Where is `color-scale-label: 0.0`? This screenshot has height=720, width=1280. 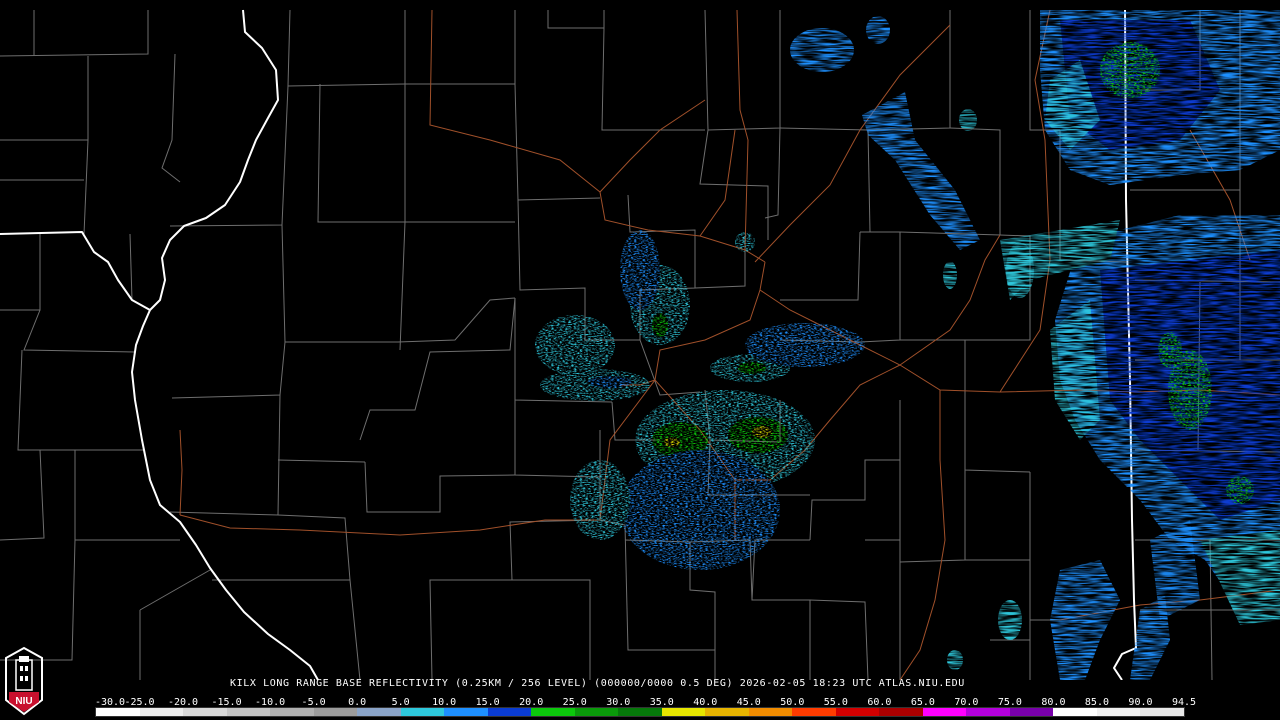 color-scale-label: 0.0 is located at coordinates (357, 702).